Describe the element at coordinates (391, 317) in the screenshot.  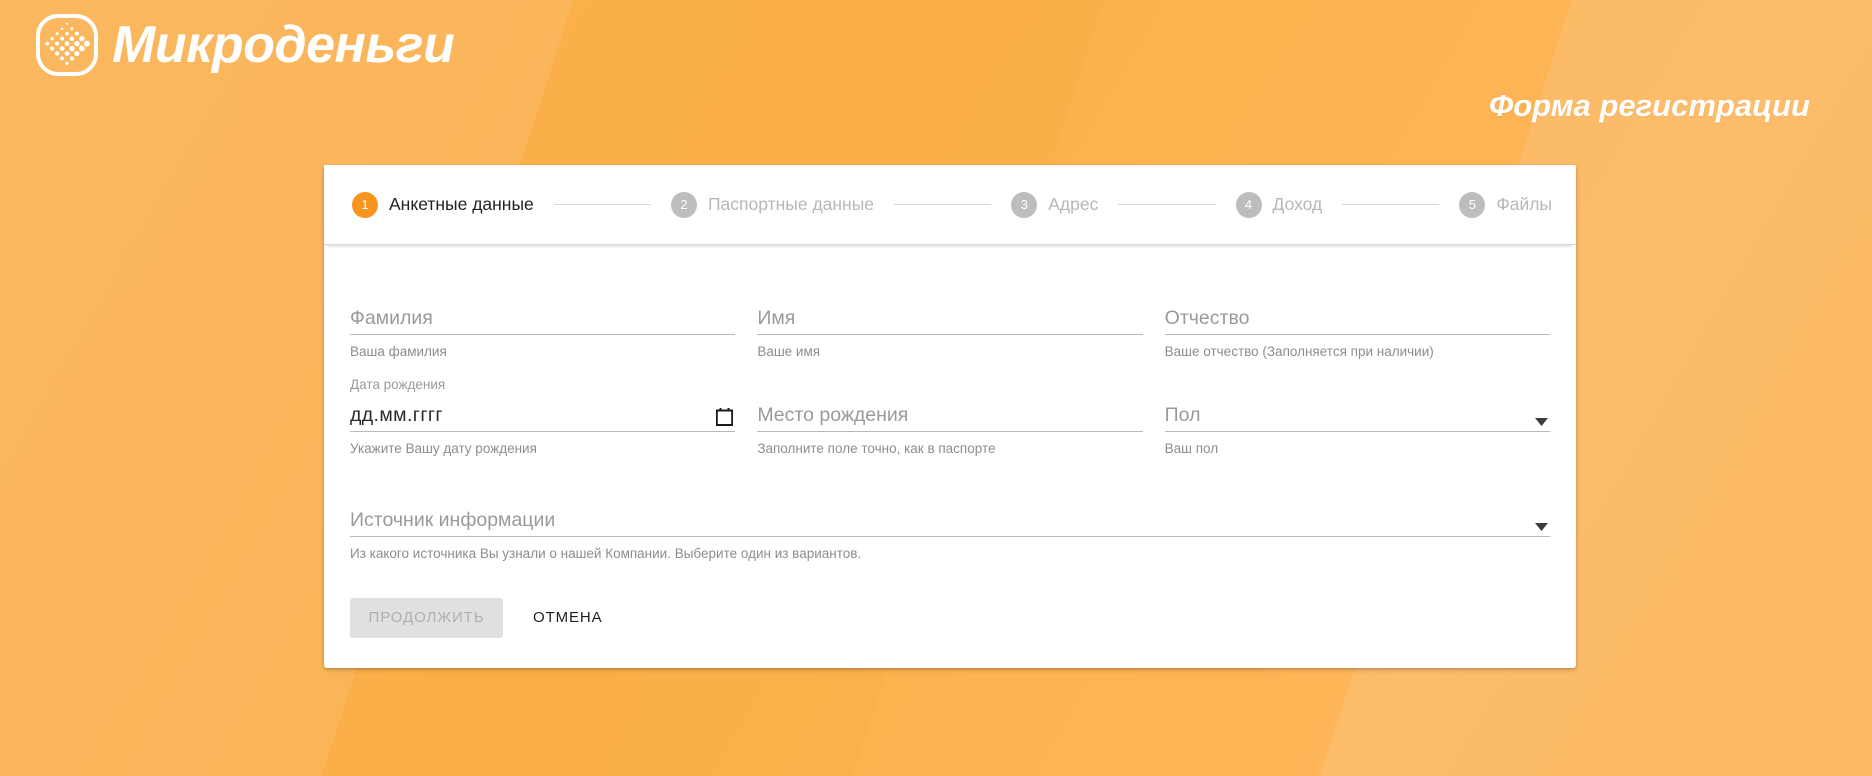
I see `last-name-placeholder: Фамилия` at that location.